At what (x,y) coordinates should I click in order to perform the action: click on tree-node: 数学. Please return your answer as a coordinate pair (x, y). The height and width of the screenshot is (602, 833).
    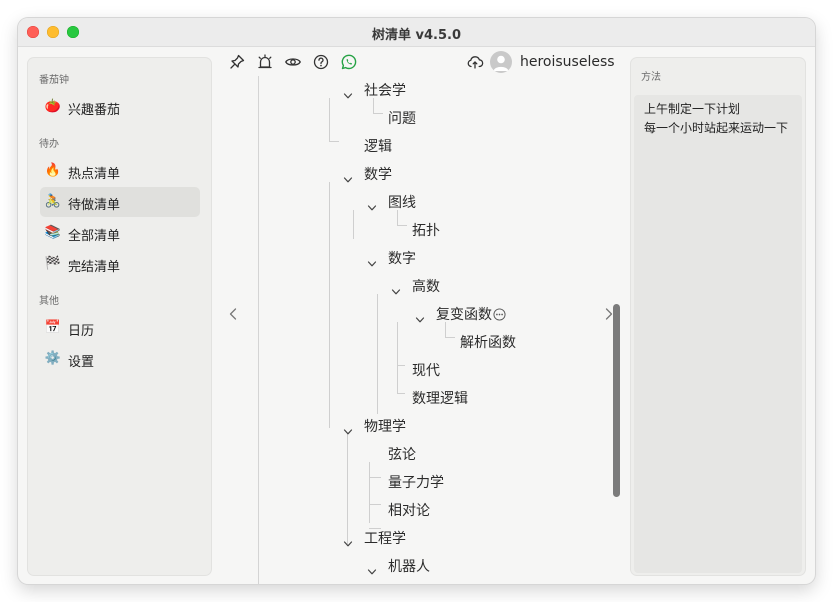
    Looking at the image, I should click on (378, 174).